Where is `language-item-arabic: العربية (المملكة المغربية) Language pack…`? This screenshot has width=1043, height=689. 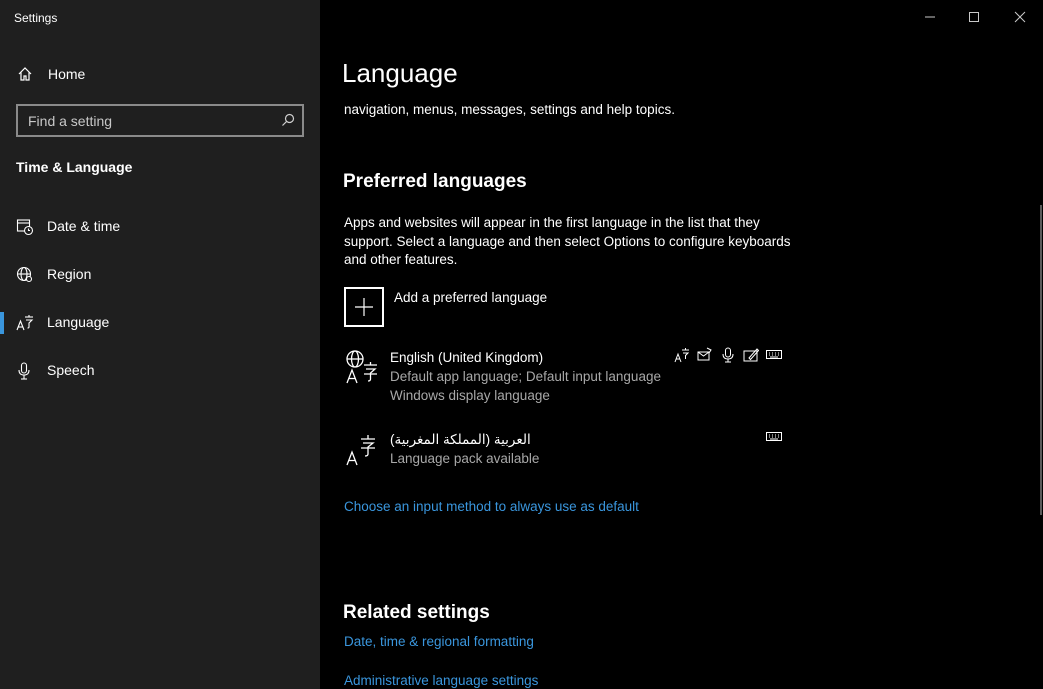
language-item-arabic: العربية (المملكة المغربية) Language pack… is located at coordinates (564, 450).